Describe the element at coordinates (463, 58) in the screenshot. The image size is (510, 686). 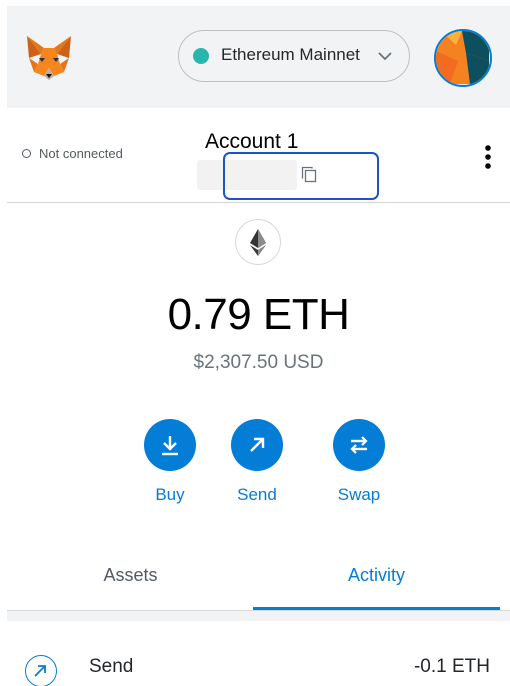
I see `account-avatar` at that location.